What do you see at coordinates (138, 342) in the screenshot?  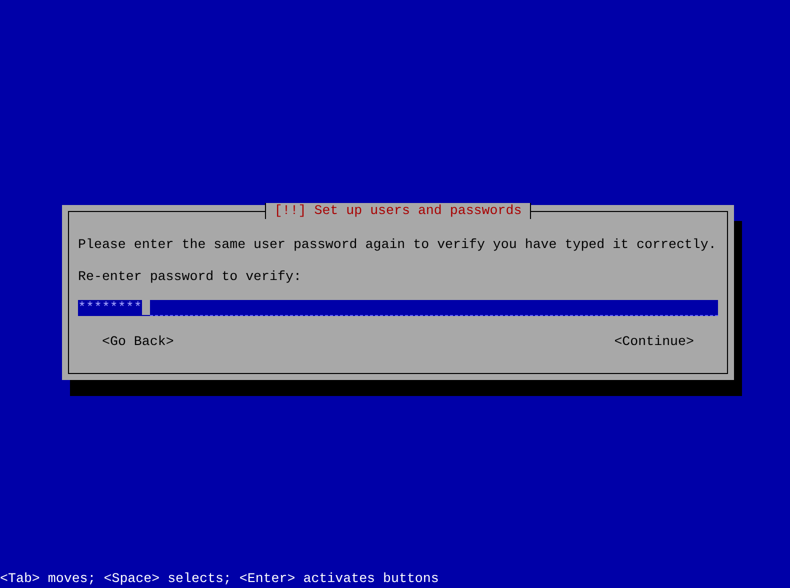 I see `dialog-button: <Go Back>` at bounding box center [138, 342].